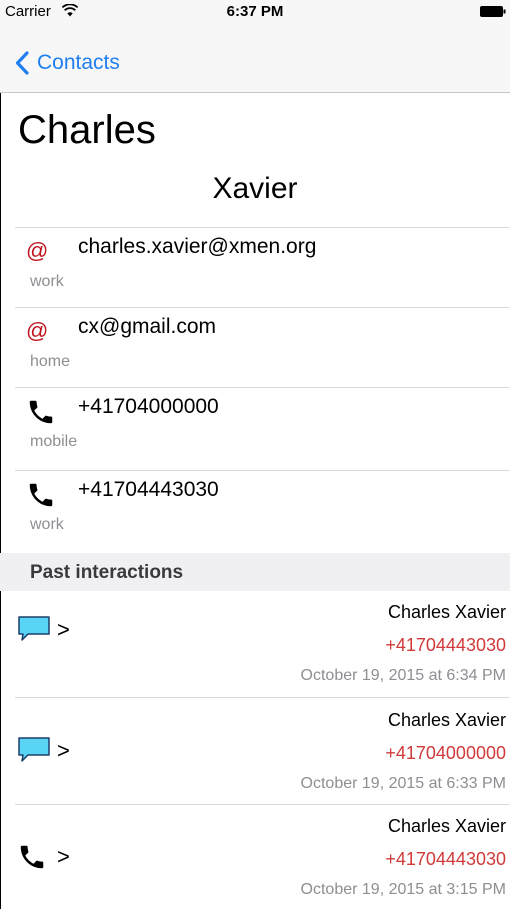 This screenshot has height=909, width=510. I want to click on interaction-date: October 19, 2015 at 3:15 PM, so click(403, 889).